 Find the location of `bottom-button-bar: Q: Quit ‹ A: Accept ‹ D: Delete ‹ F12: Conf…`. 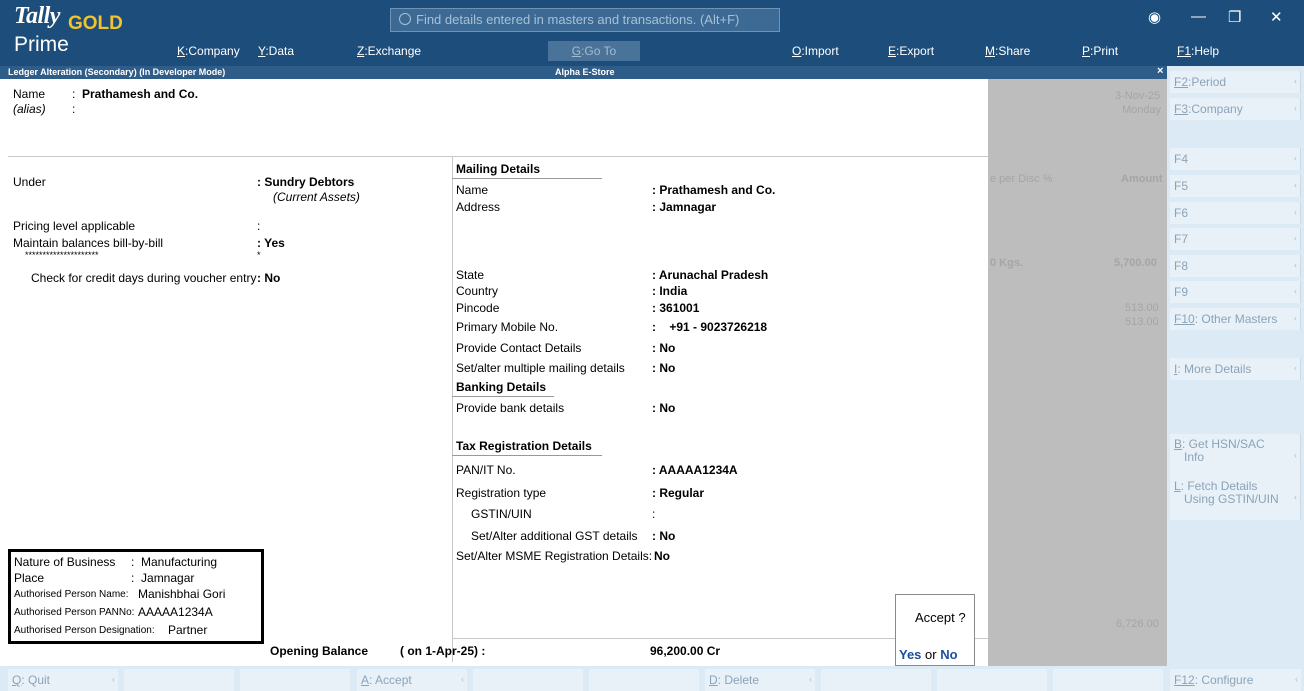

bottom-button-bar: Q: Quit ‹ A: Accept ‹ D: Delete ‹ F12: Conf… is located at coordinates (652, 678).